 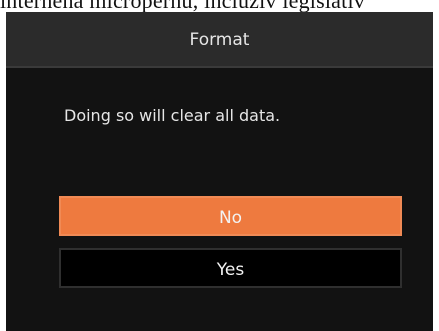 What do you see at coordinates (172, 115) in the screenshot?
I see `dialog-message: Doing so will clear all data.` at bounding box center [172, 115].